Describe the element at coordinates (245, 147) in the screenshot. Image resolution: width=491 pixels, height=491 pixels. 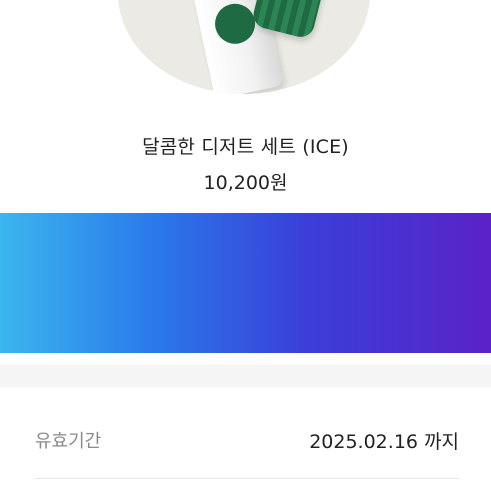
I see `product-name: 달콤한 디저트 세트 (ICE)` at that location.